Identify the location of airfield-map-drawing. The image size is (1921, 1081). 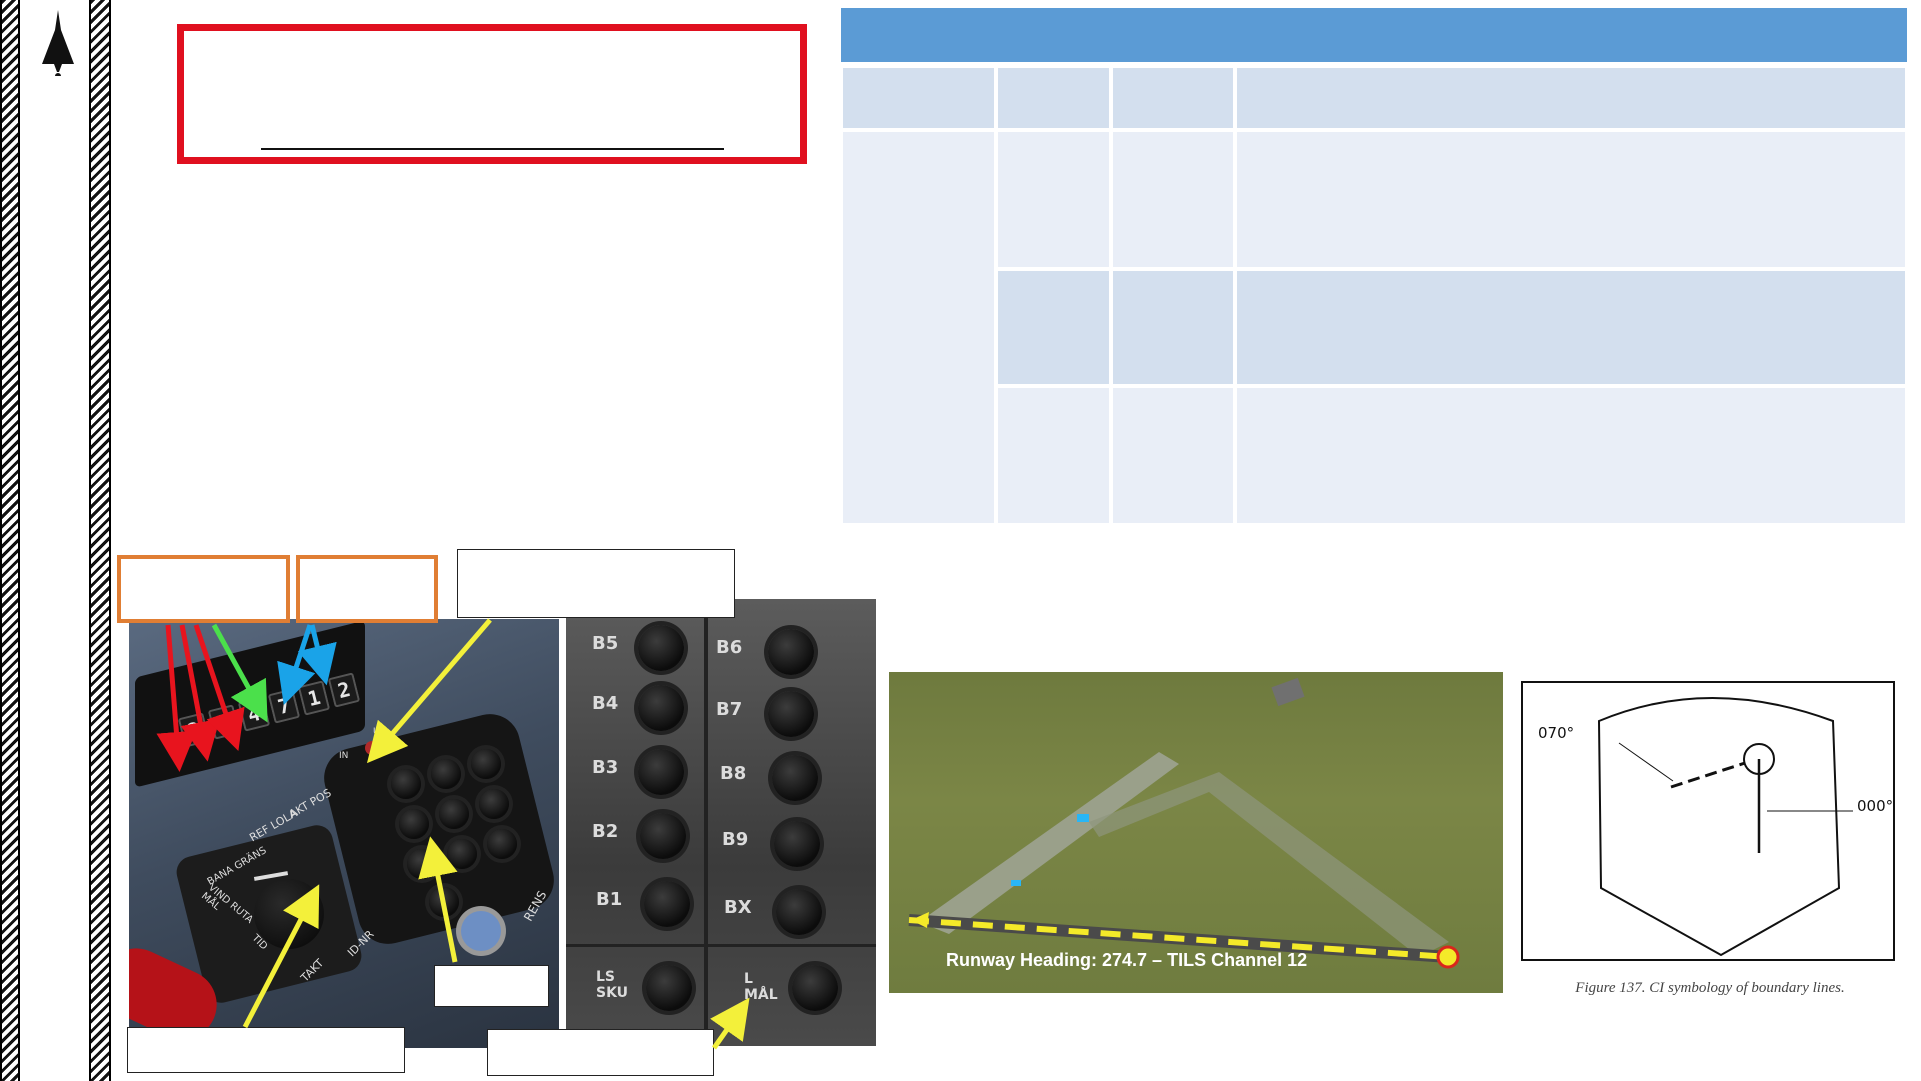
(1184, 823).